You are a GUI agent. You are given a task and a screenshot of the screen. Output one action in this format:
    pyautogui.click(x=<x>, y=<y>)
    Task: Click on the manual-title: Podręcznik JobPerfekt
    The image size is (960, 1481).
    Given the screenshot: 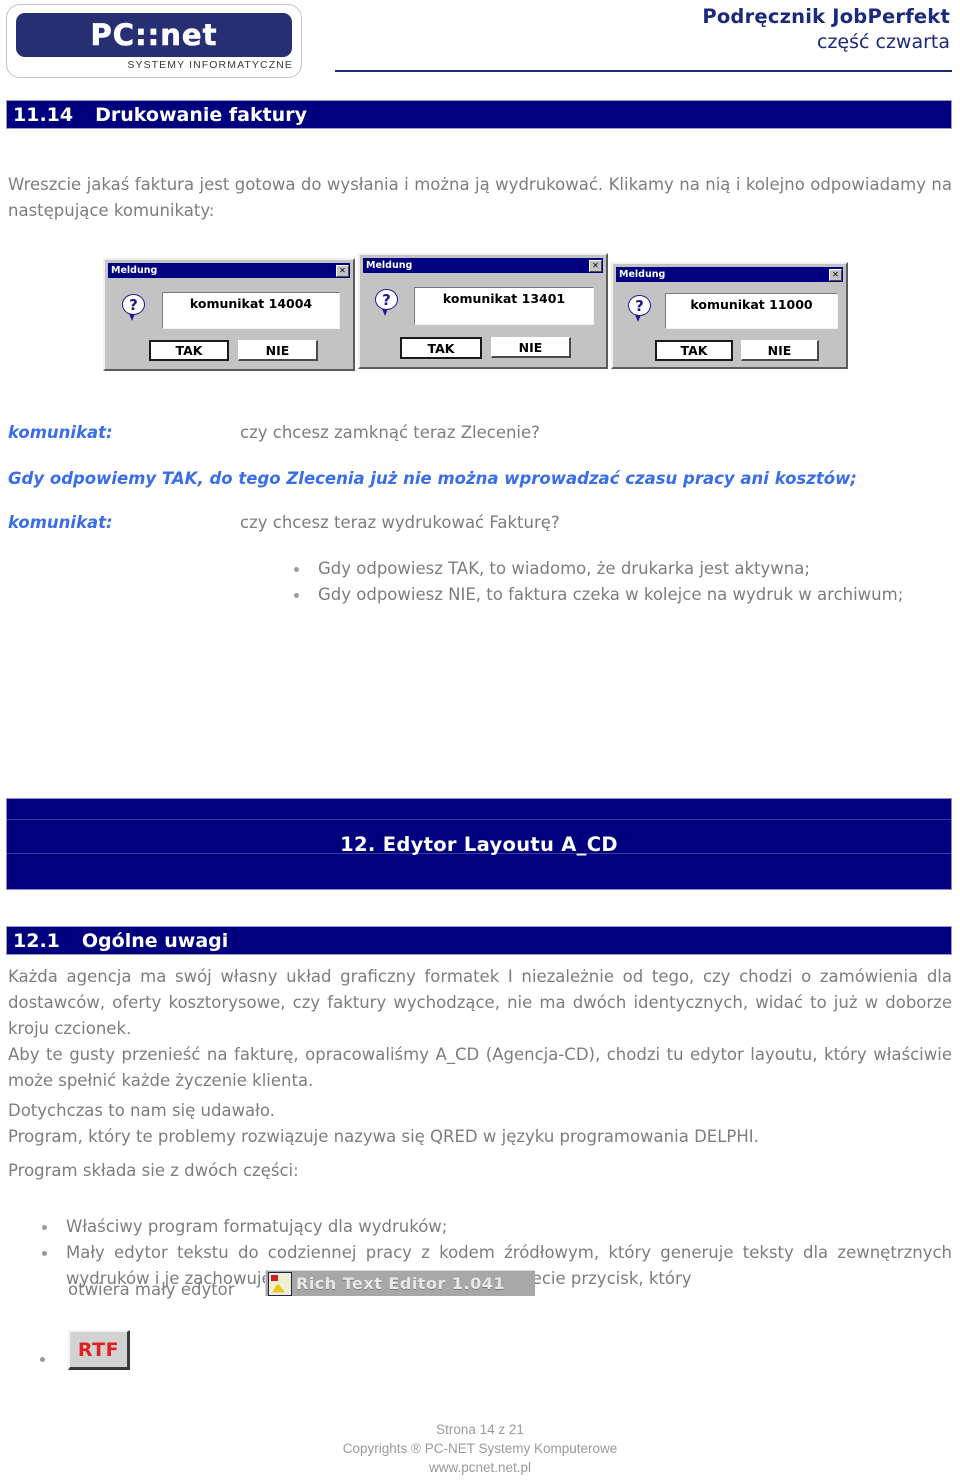 What is the action you would take?
    pyautogui.click(x=826, y=16)
    